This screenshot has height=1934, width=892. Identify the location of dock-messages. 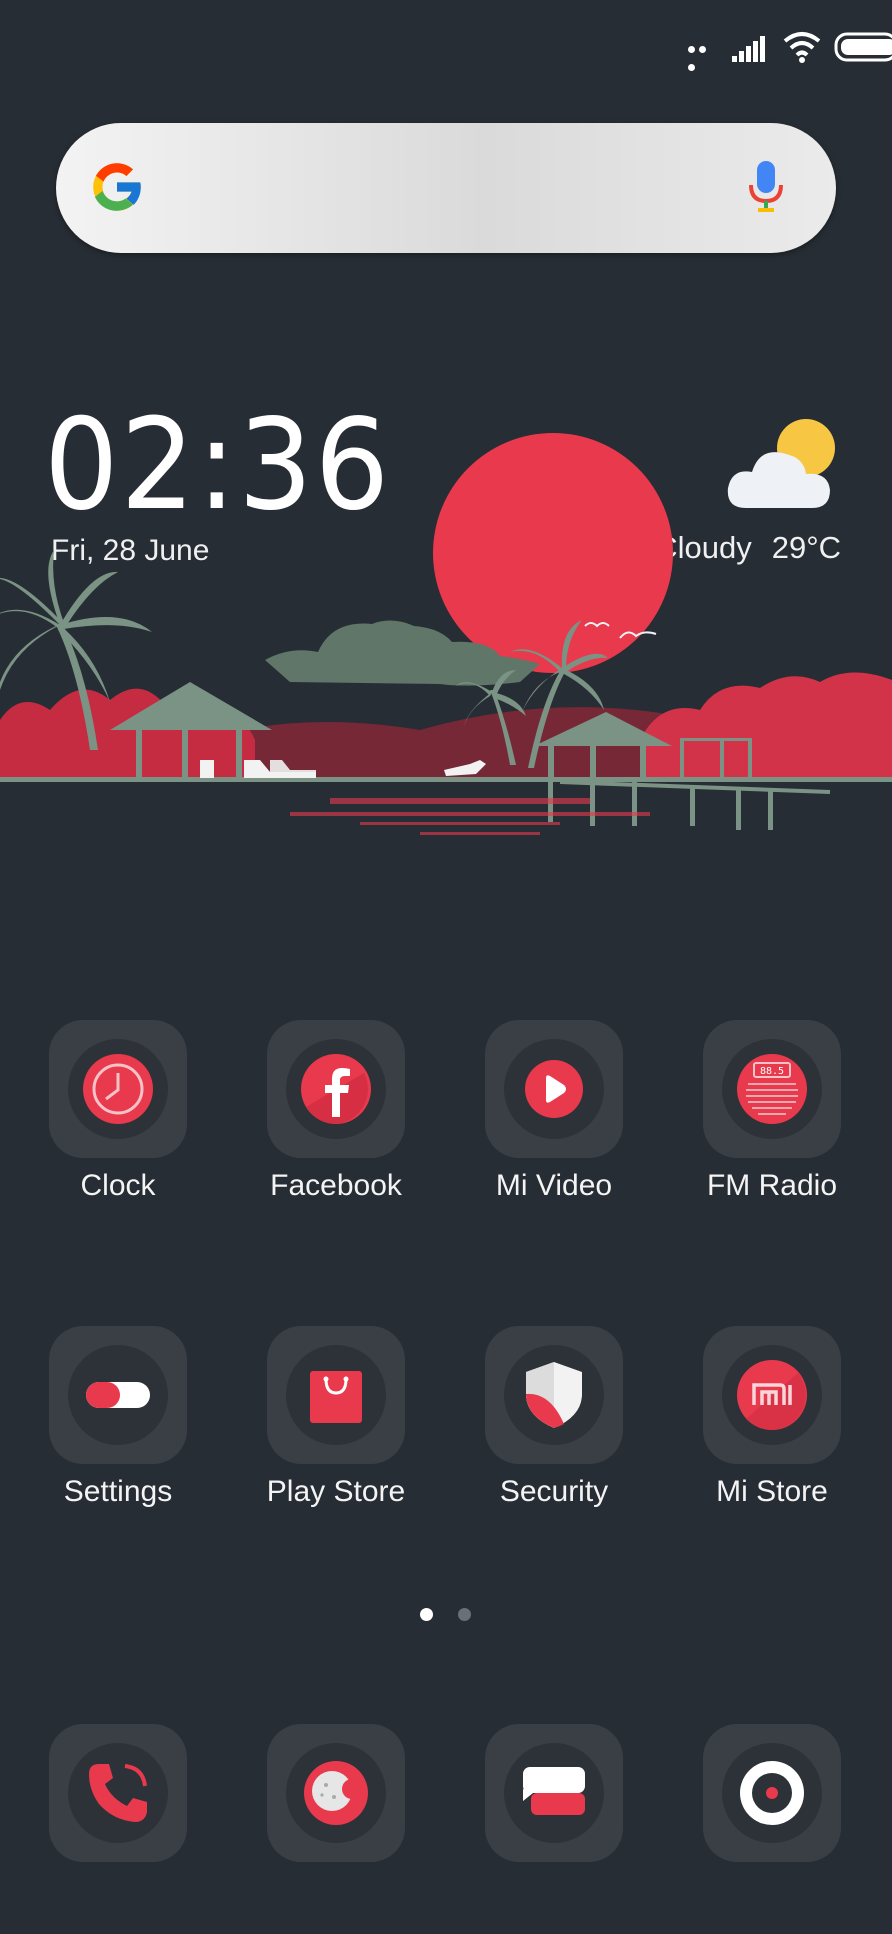
(554, 1829).